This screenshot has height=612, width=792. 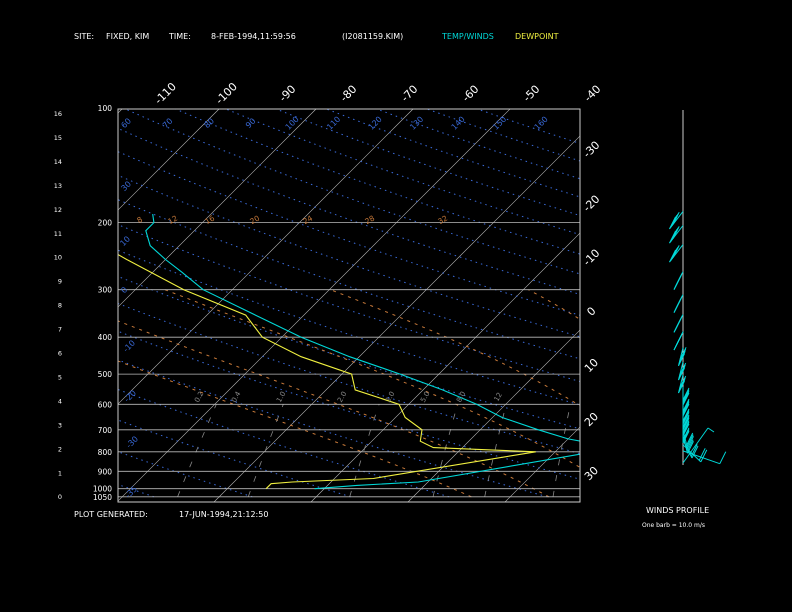 What do you see at coordinates (105, 290) in the screenshot?
I see `pressure-label: 300` at bounding box center [105, 290].